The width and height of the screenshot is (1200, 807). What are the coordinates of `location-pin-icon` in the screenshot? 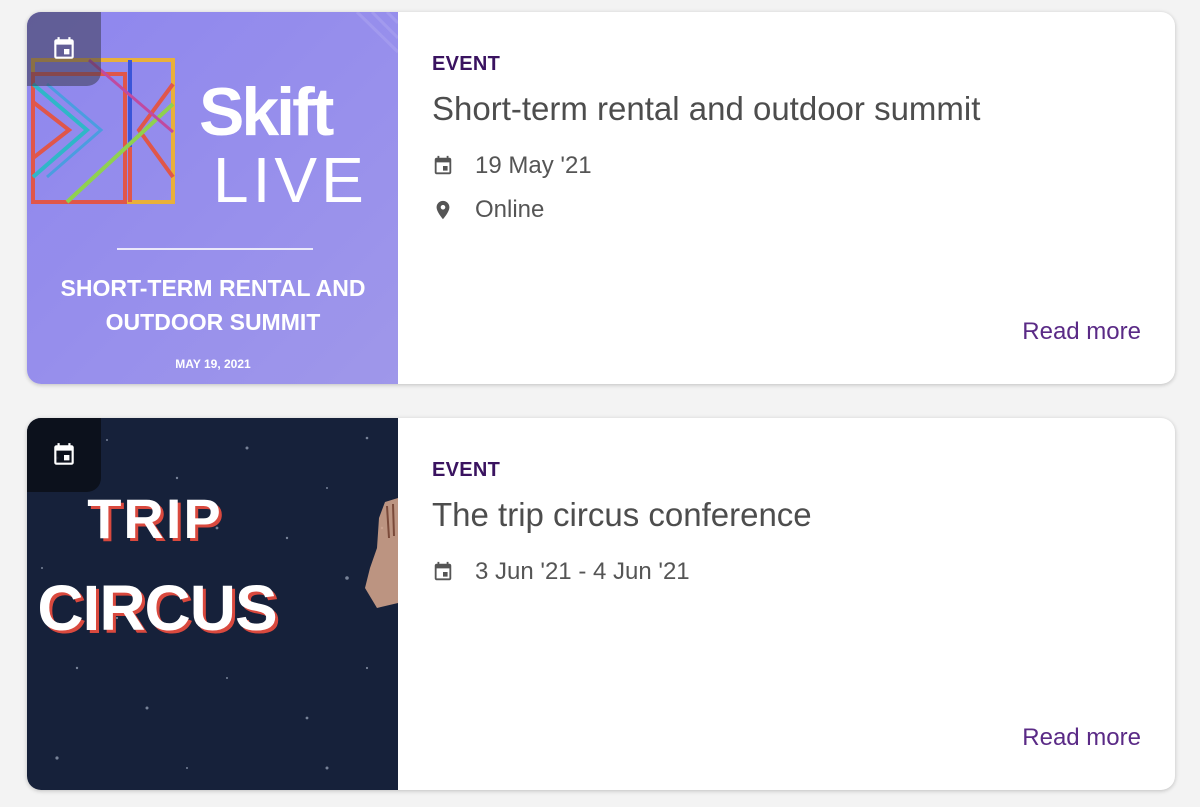 It's located at (443, 210).